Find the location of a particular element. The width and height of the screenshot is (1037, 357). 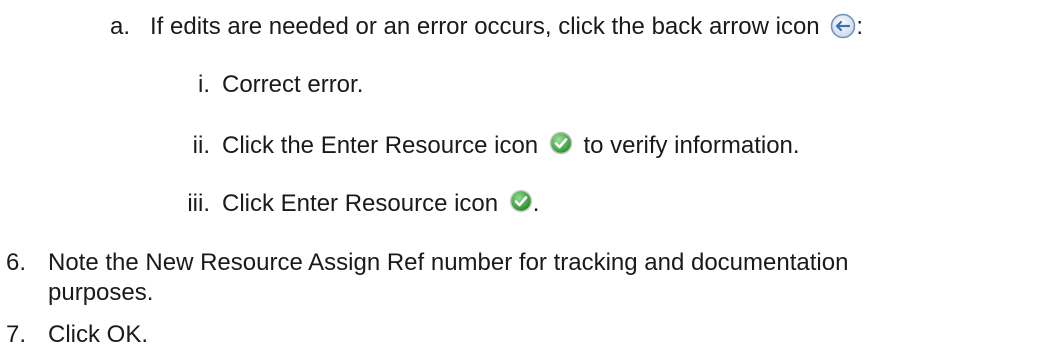

list-marker: 6. is located at coordinates (15, 262).